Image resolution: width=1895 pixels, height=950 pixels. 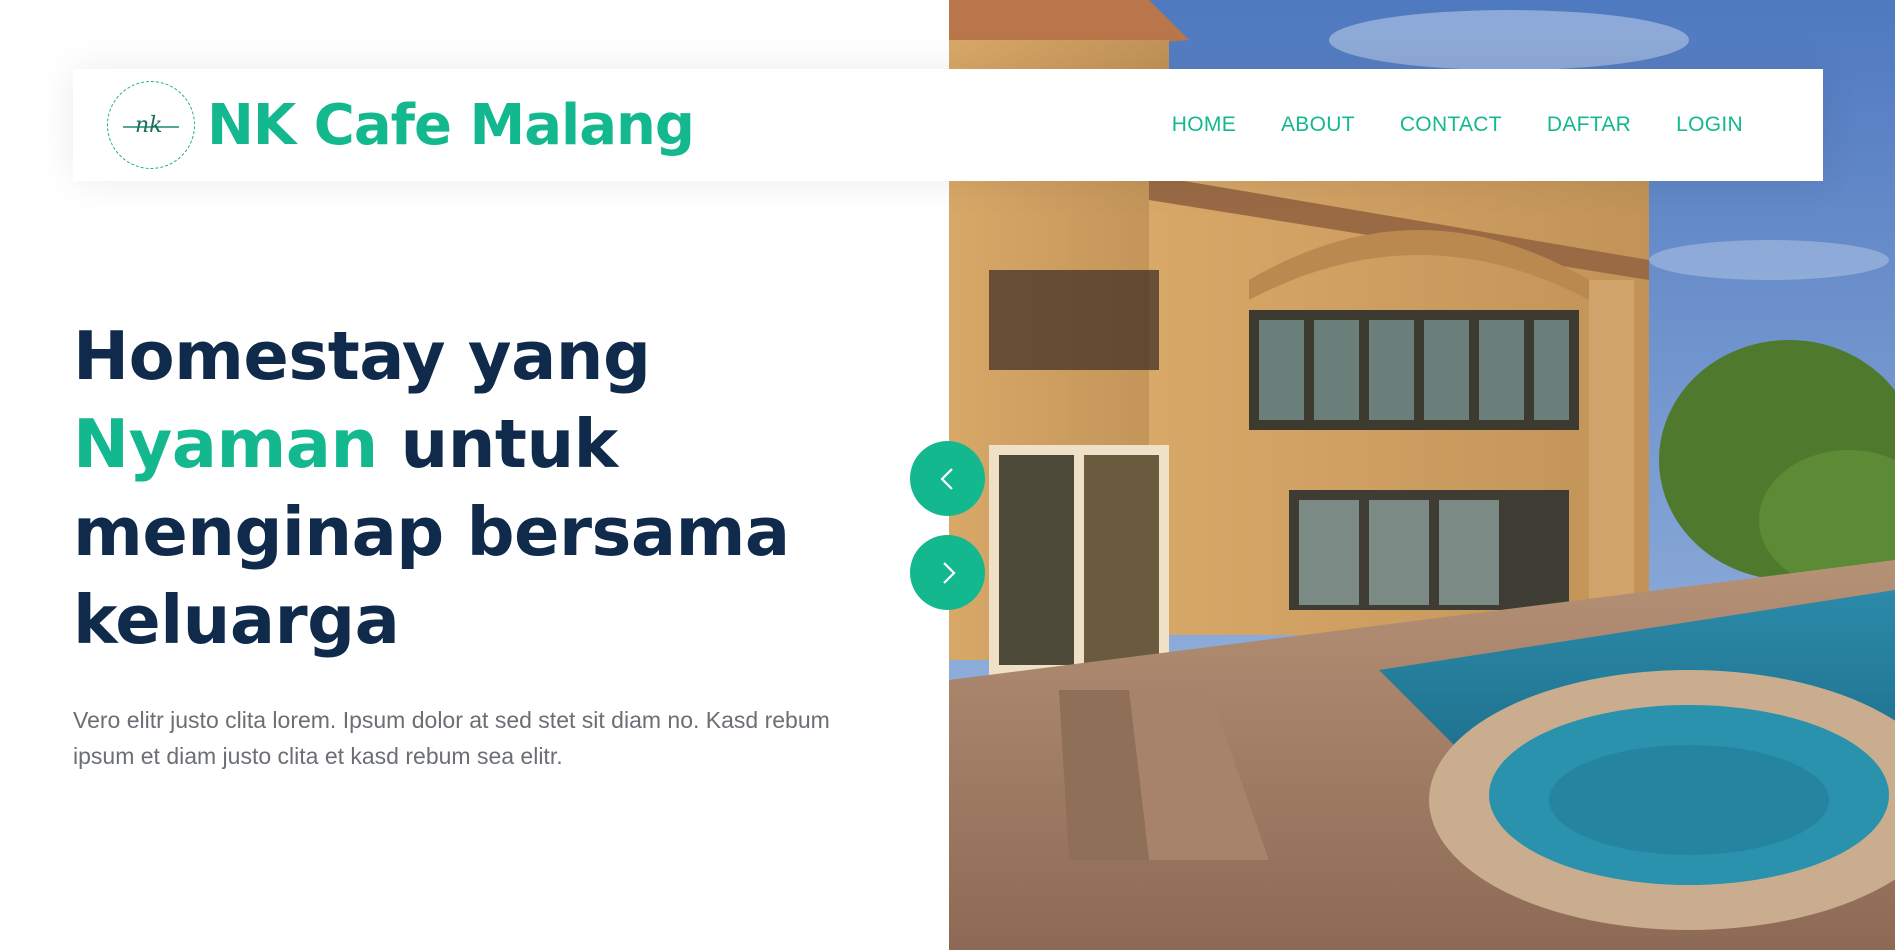 I want to click on hero-title-line4: keluarga, so click(x=236, y=620).